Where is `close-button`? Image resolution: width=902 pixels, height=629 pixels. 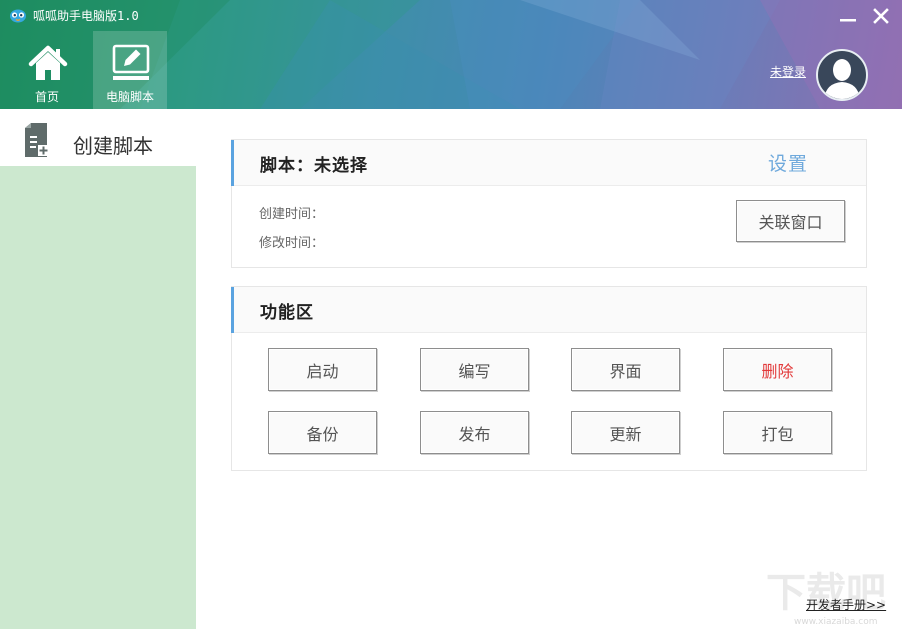 close-button is located at coordinates (881, 16).